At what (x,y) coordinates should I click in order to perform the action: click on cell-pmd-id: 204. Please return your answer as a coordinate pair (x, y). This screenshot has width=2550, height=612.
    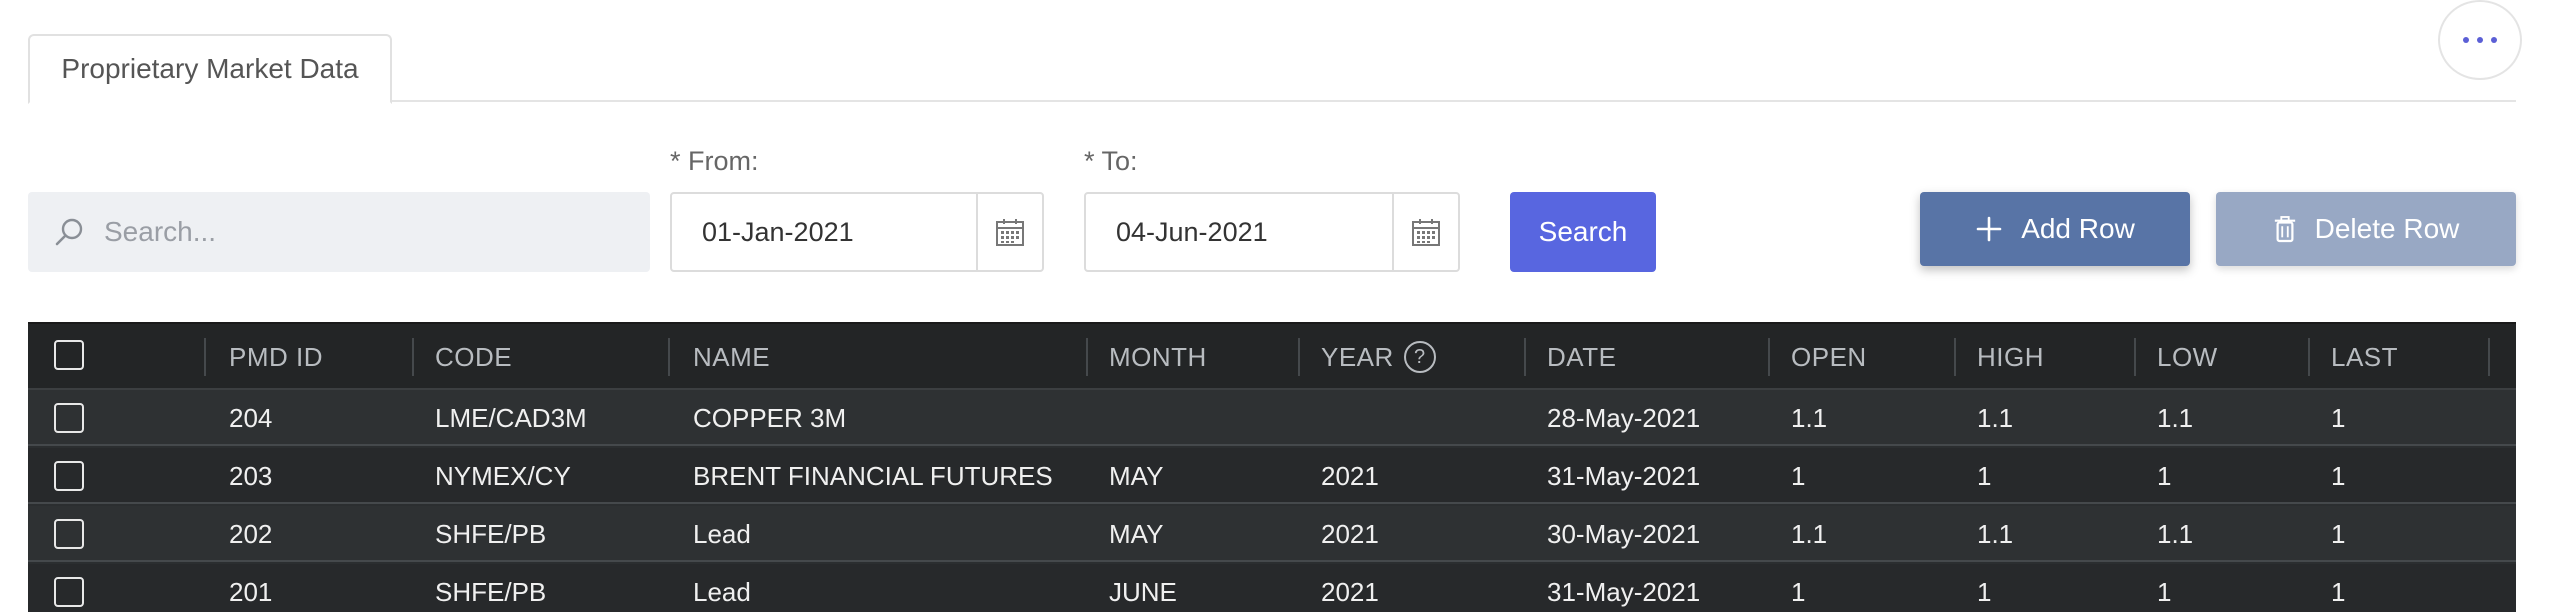
    Looking at the image, I should click on (251, 417).